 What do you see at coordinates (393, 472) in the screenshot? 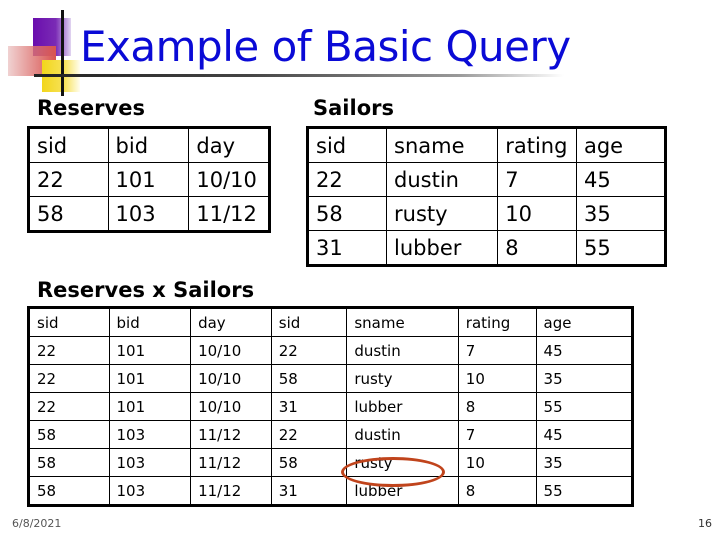
I see `highlight-ellipse` at bounding box center [393, 472].